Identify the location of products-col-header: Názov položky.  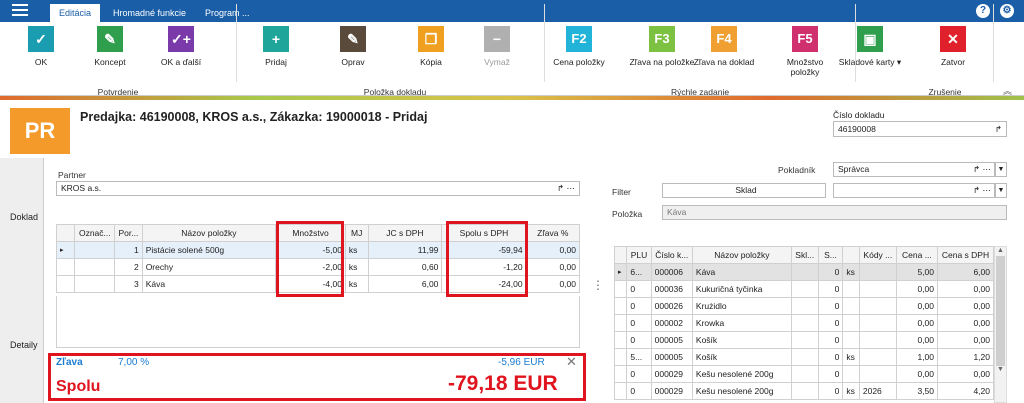
(741, 255).